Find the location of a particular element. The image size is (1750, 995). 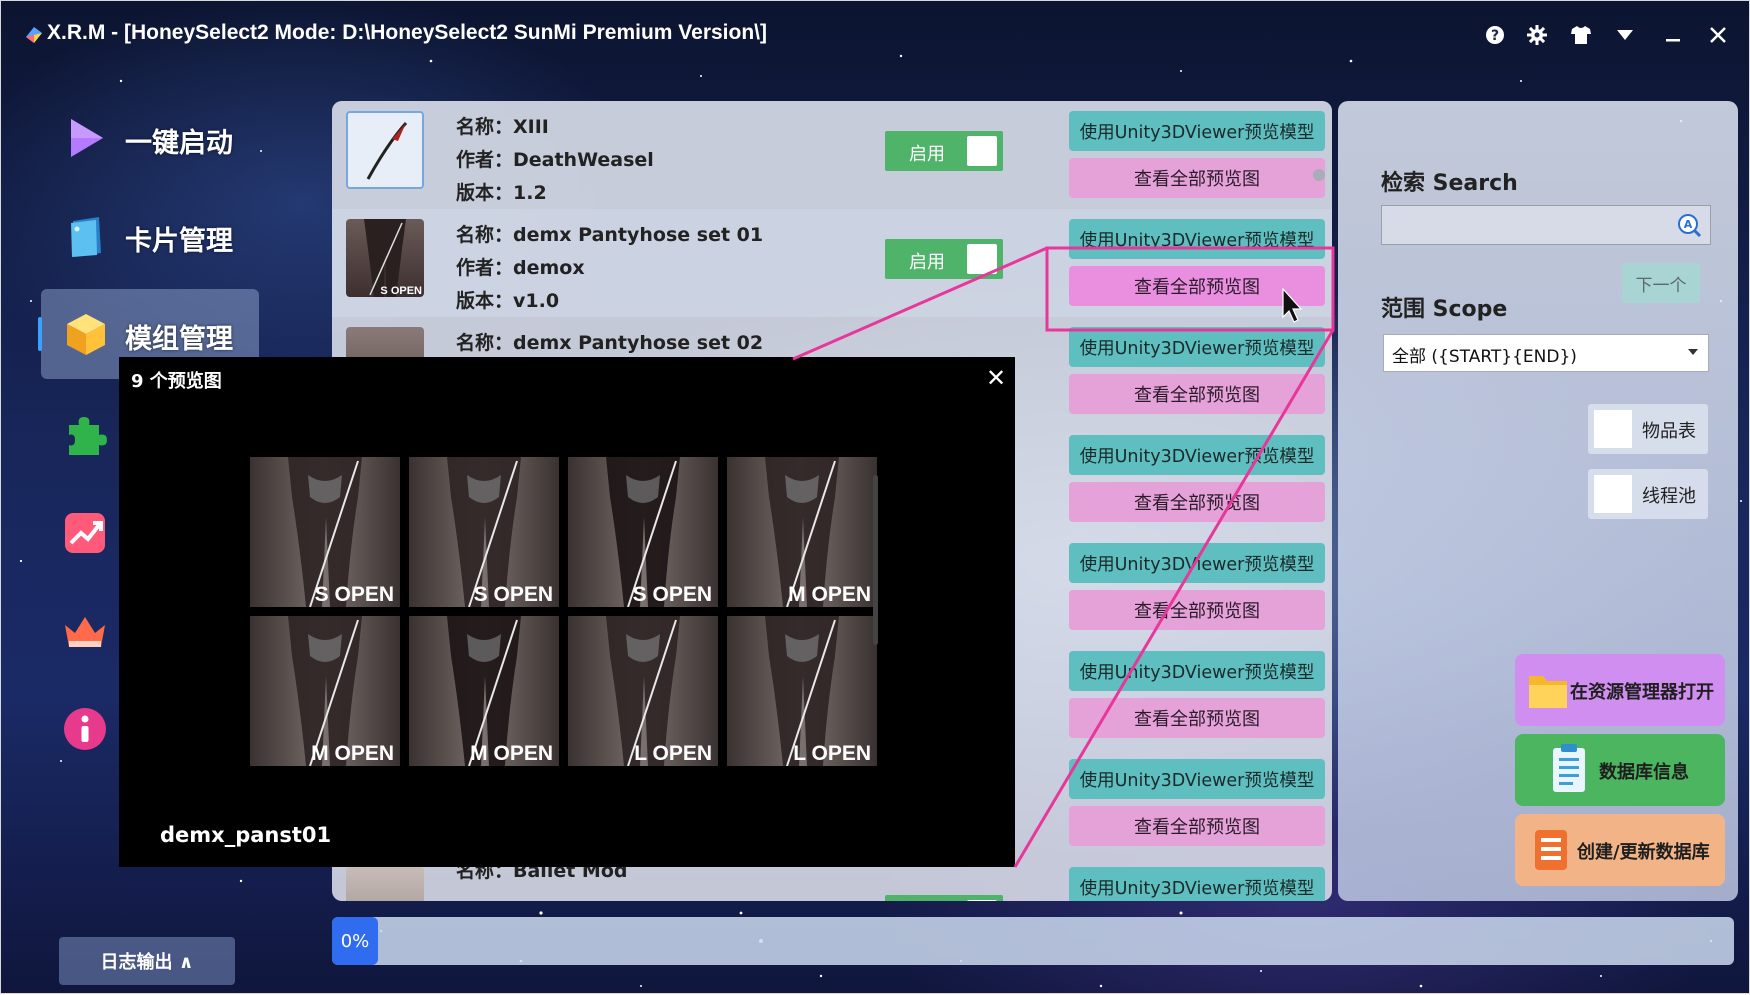

checkbox-label: 物品表 is located at coordinates (1669, 431).